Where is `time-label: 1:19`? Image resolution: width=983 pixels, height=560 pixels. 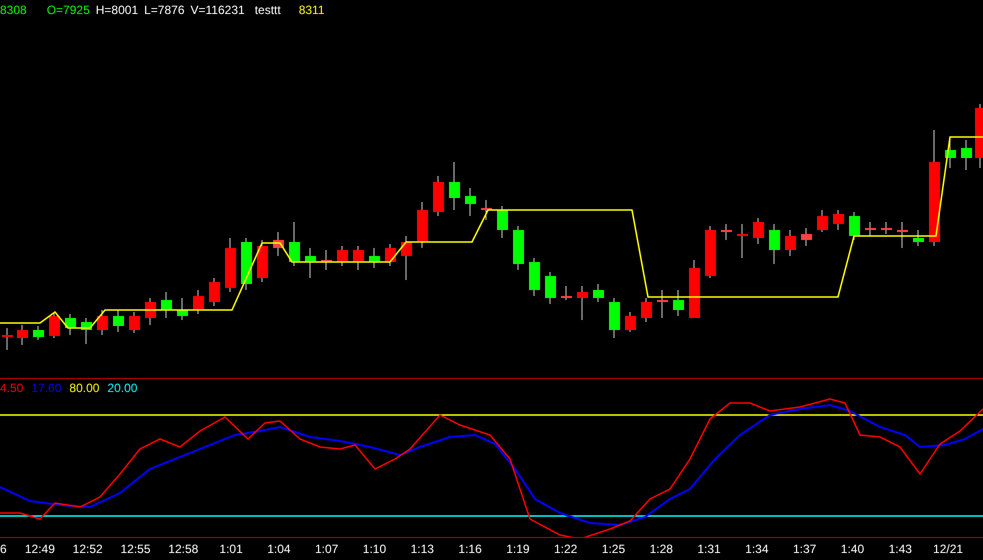
time-label: 1:19 is located at coordinates (518, 549).